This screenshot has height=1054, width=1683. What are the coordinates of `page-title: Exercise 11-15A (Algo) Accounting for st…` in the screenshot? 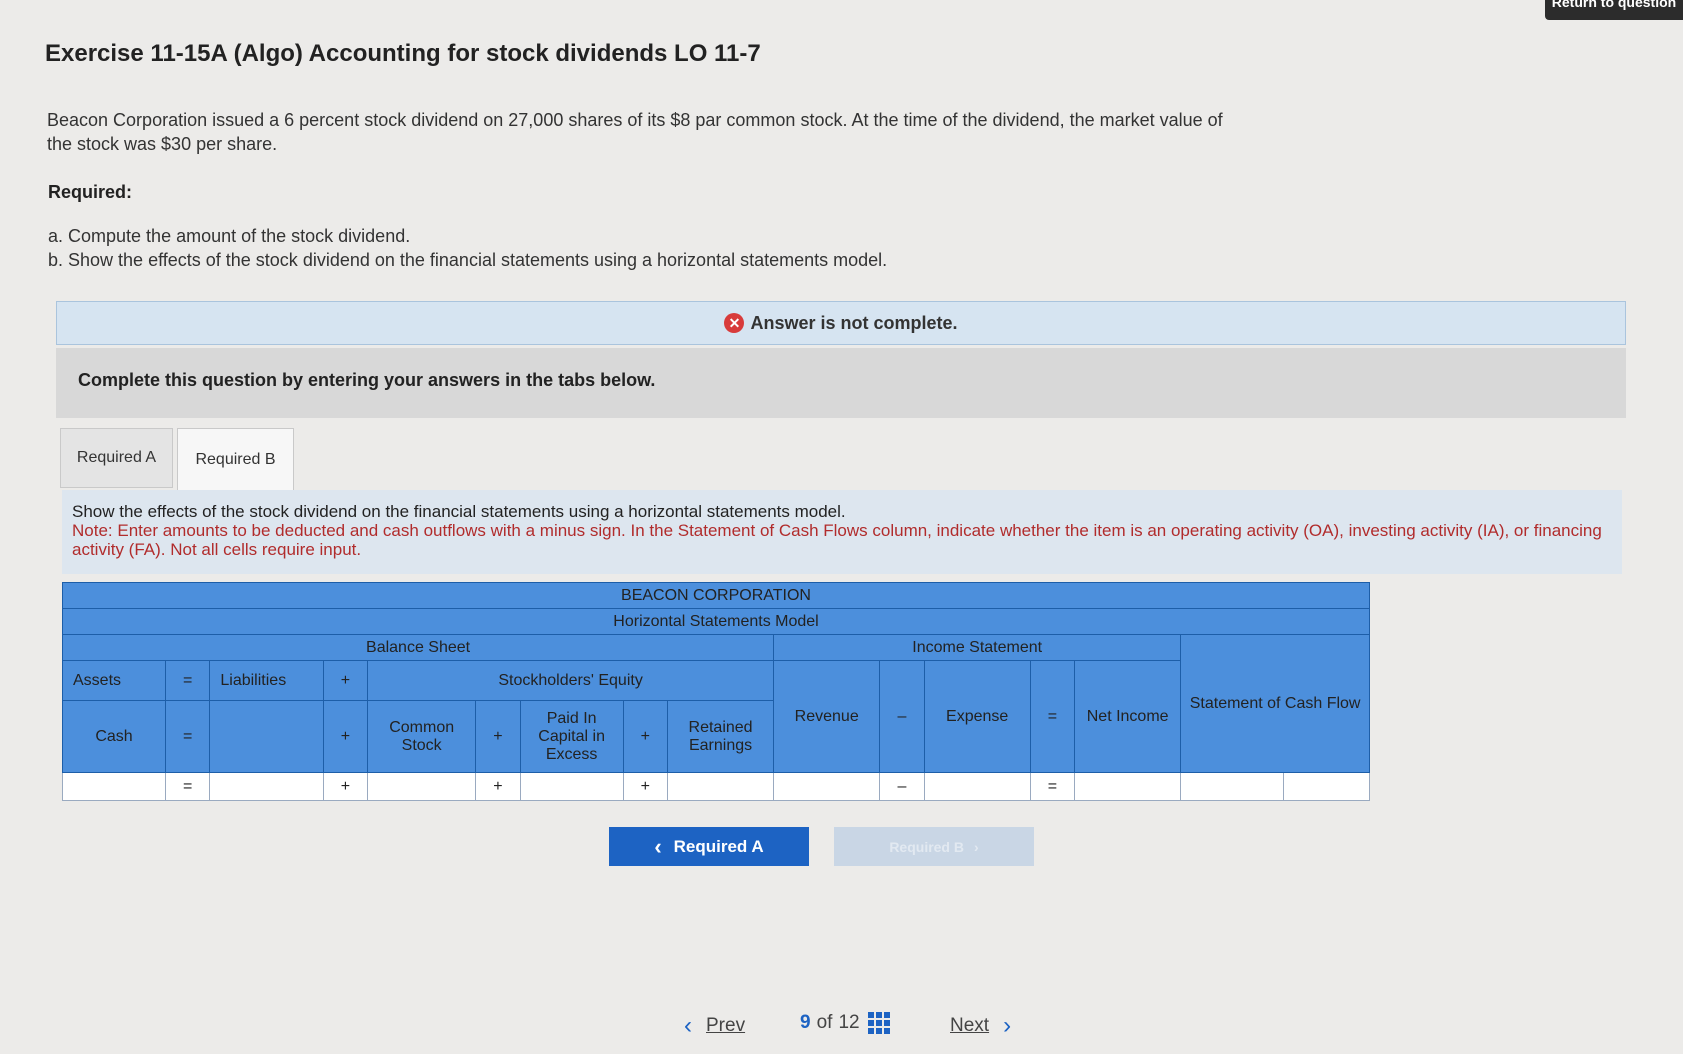 It's located at (403, 53).